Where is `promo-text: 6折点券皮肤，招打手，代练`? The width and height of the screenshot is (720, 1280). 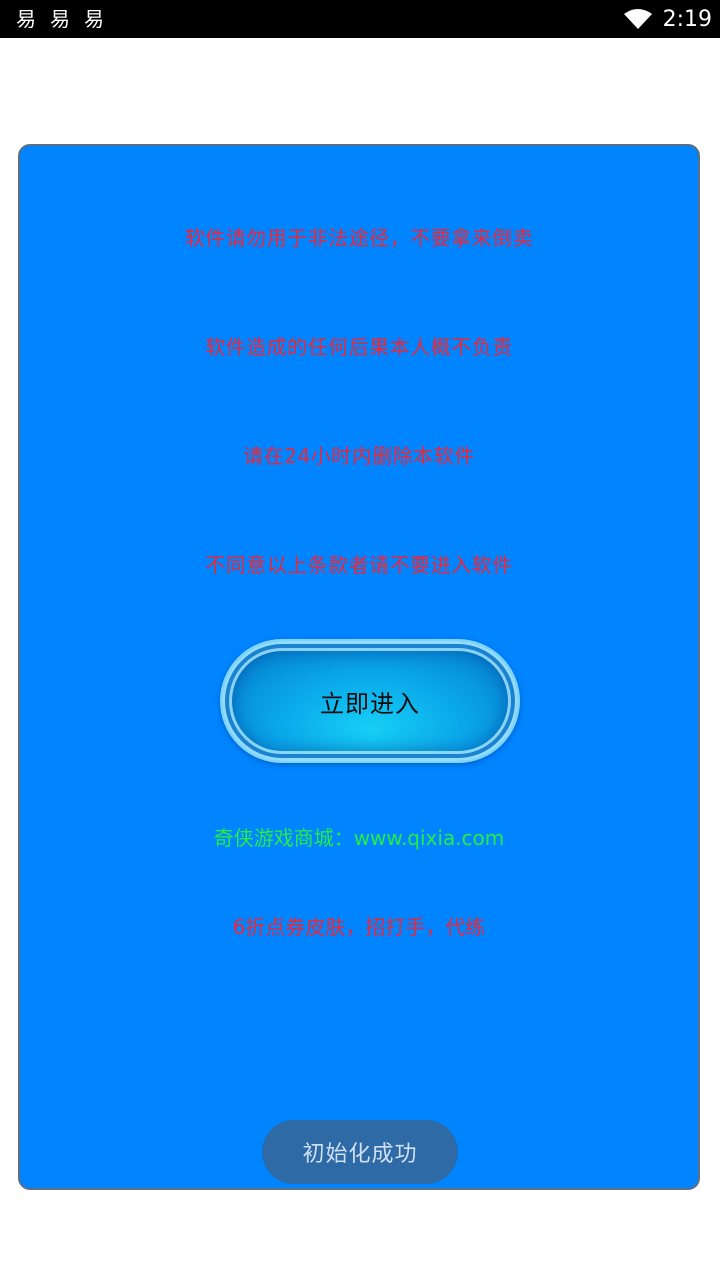
promo-text: 6折点券皮肤，招打手，代练 is located at coordinates (359, 927).